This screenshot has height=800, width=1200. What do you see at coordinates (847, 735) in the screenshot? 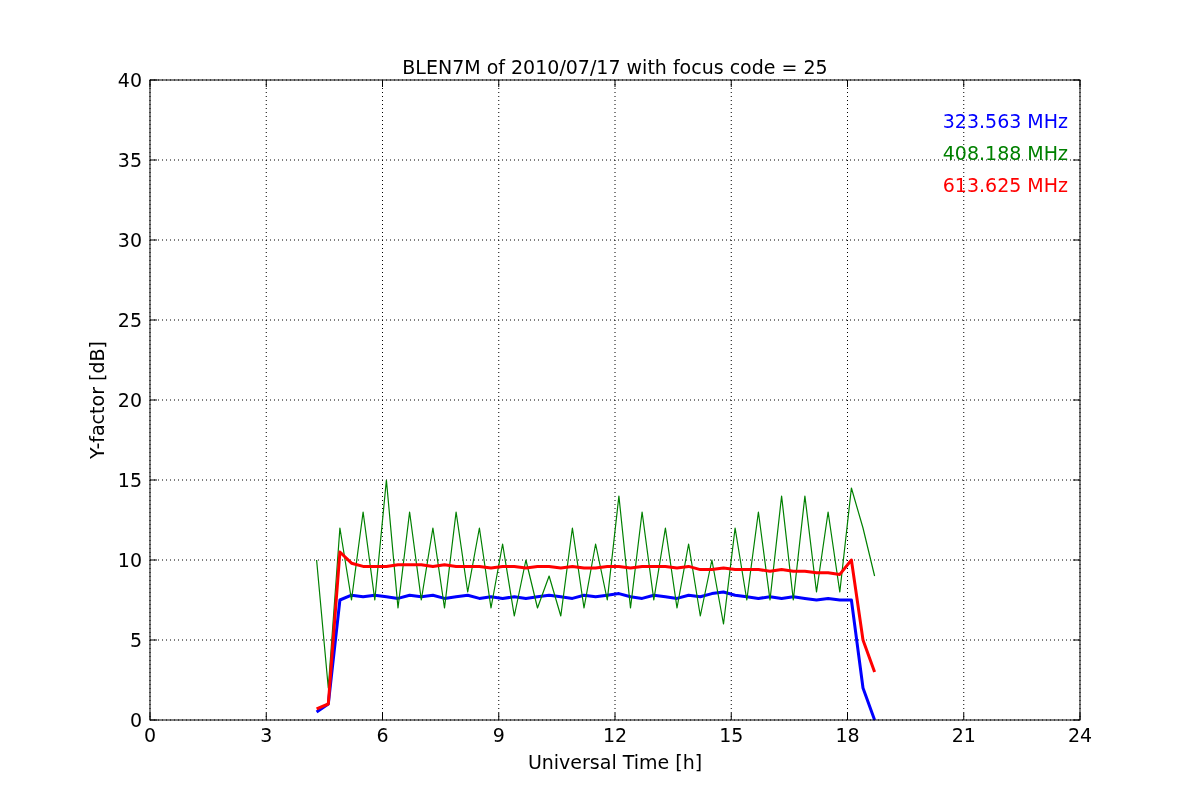
I see `x-tick-label: 18` at bounding box center [847, 735].